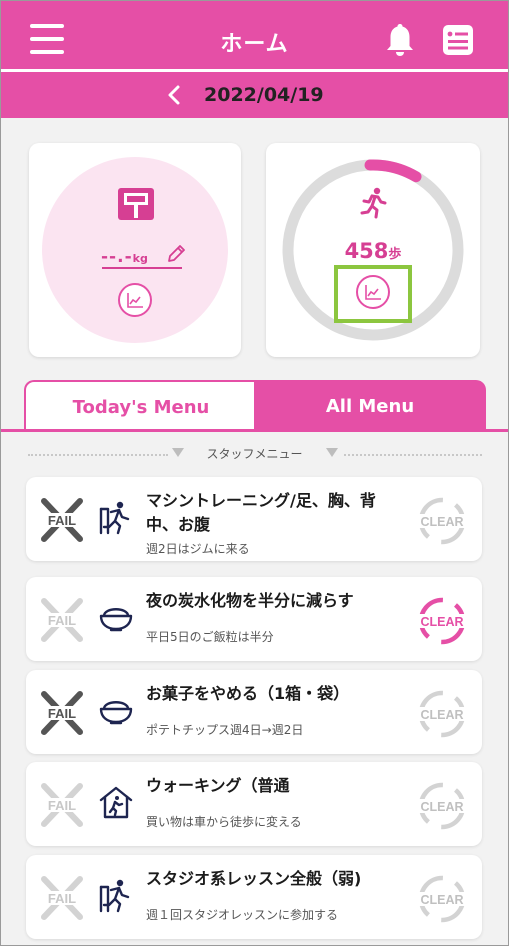 The image size is (509, 946). What do you see at coordinates (254, 59) in the screenshot?
I see `app-header: ホーム 2022/04/19` at bounding box center [254, 59].